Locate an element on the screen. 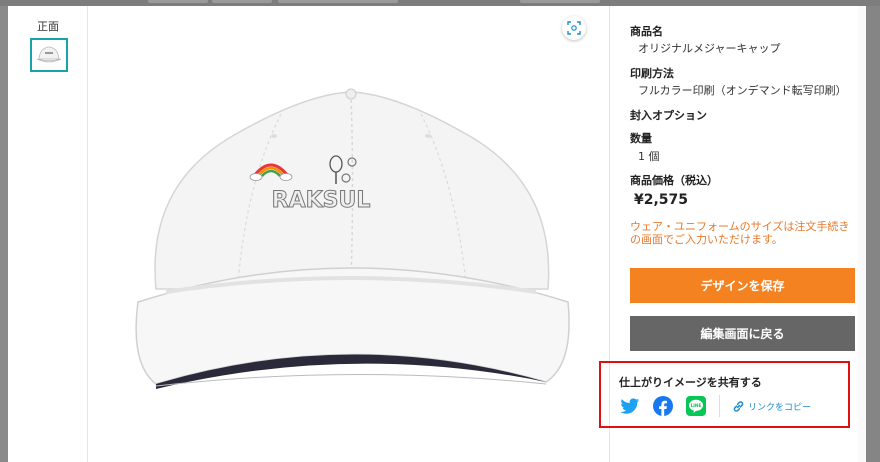 The image size is (880, 462). copy-link-button: リンクをコピー is located at coordinates (771, 406).